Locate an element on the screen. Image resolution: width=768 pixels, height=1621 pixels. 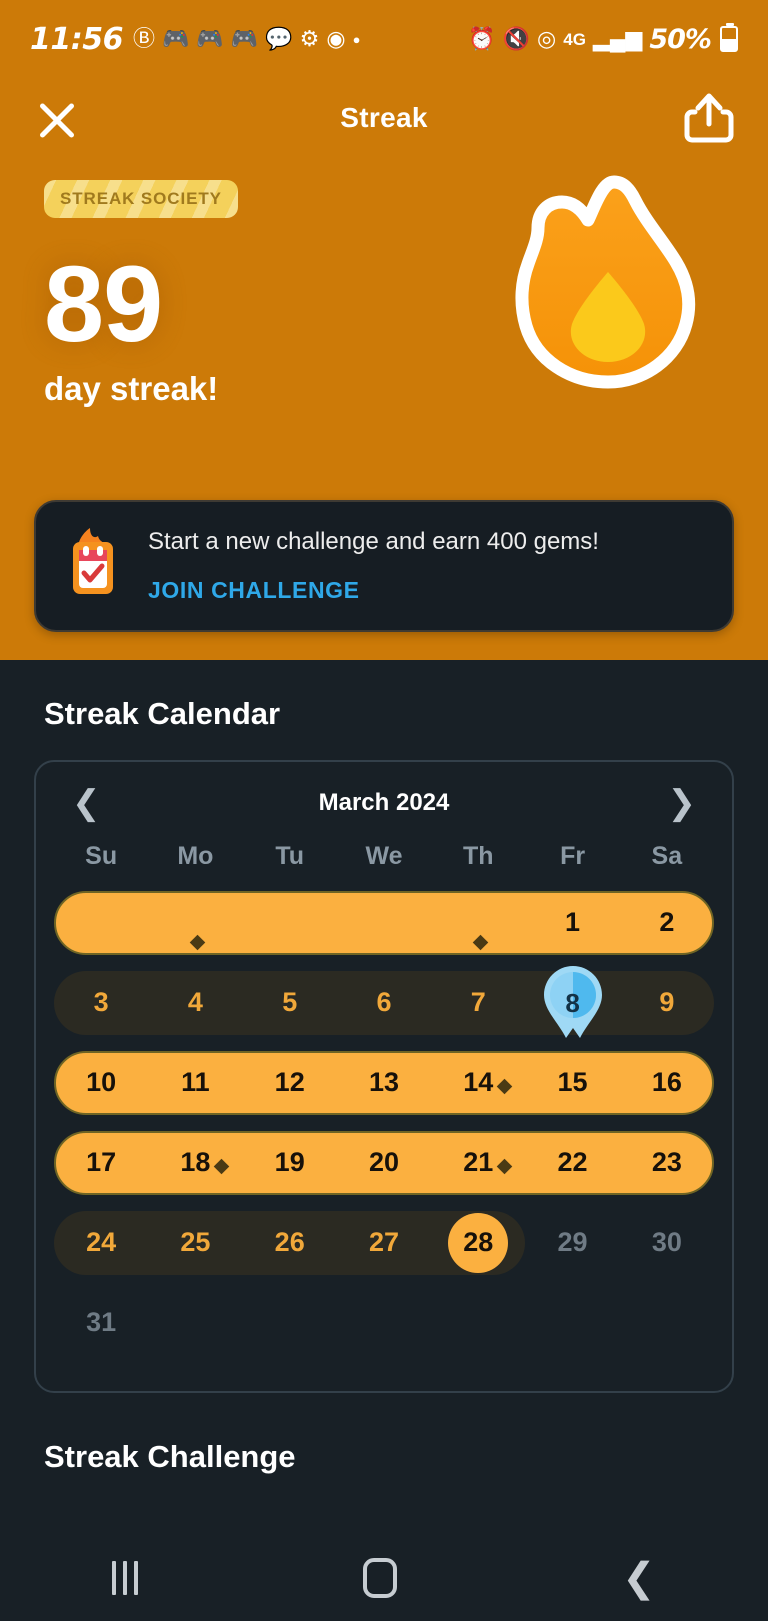
calendar-day-label: 3 is located at coordinates (101, 1002).